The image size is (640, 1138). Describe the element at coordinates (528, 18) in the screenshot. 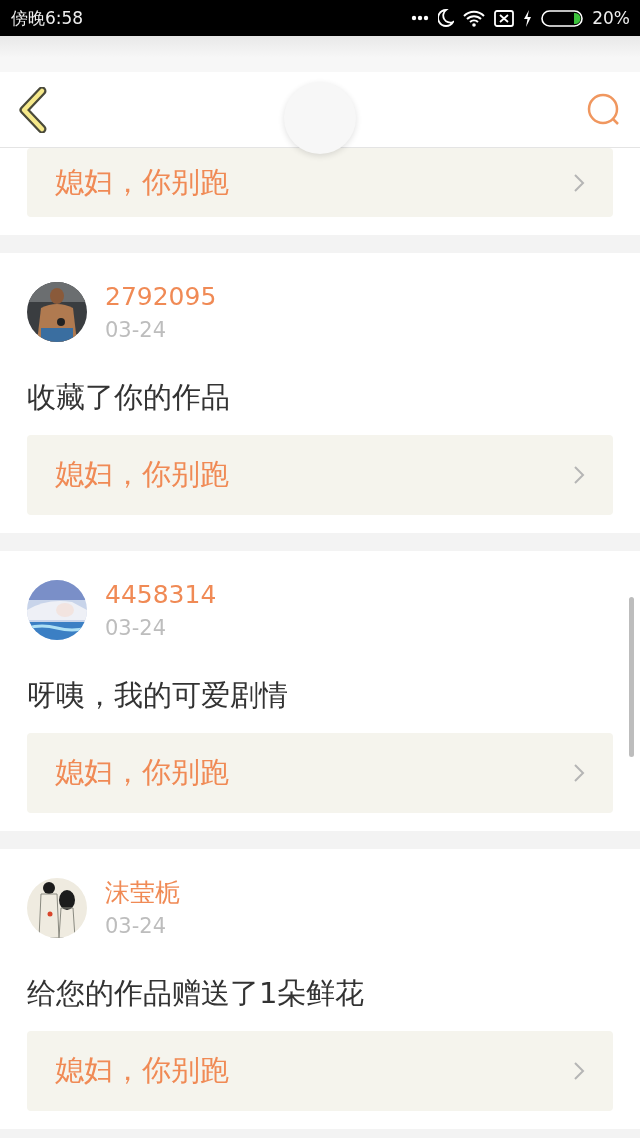

I see `charging-bolt-icon` at that location.